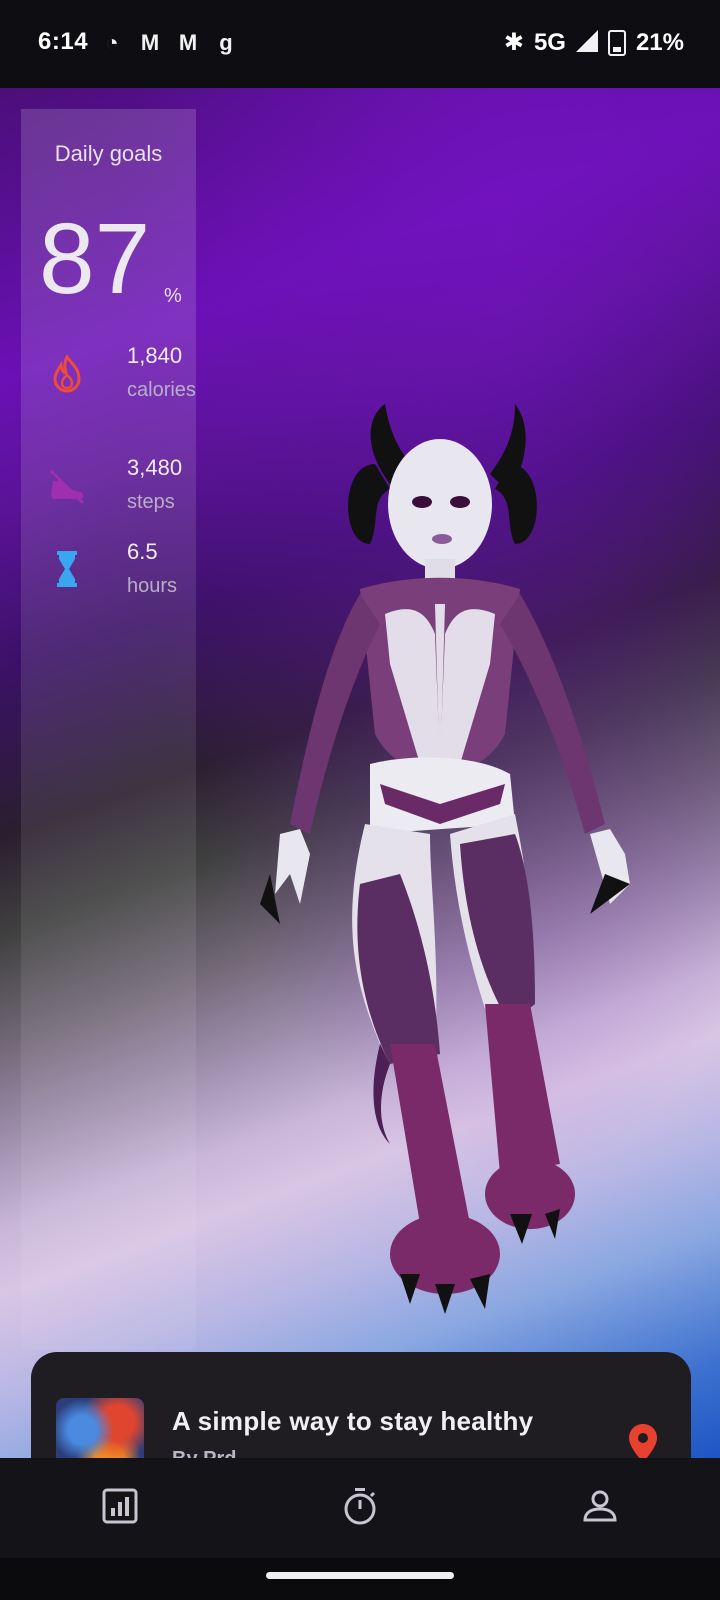  What do you see at coordinates (360, 1575) in the screenshot?
I see `home-gesture-bar` at bounding box center [360, 1575].